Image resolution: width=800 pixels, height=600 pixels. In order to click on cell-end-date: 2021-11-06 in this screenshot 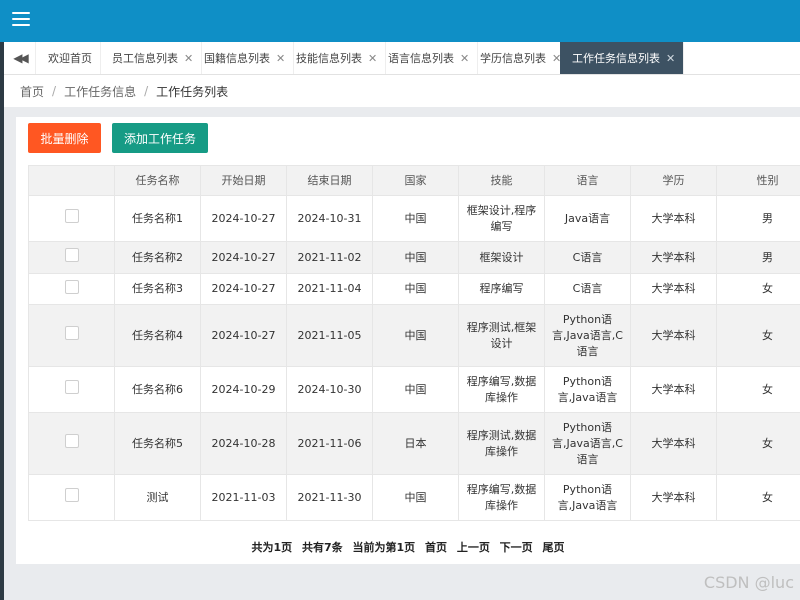, I will do `click(329, 443)`.